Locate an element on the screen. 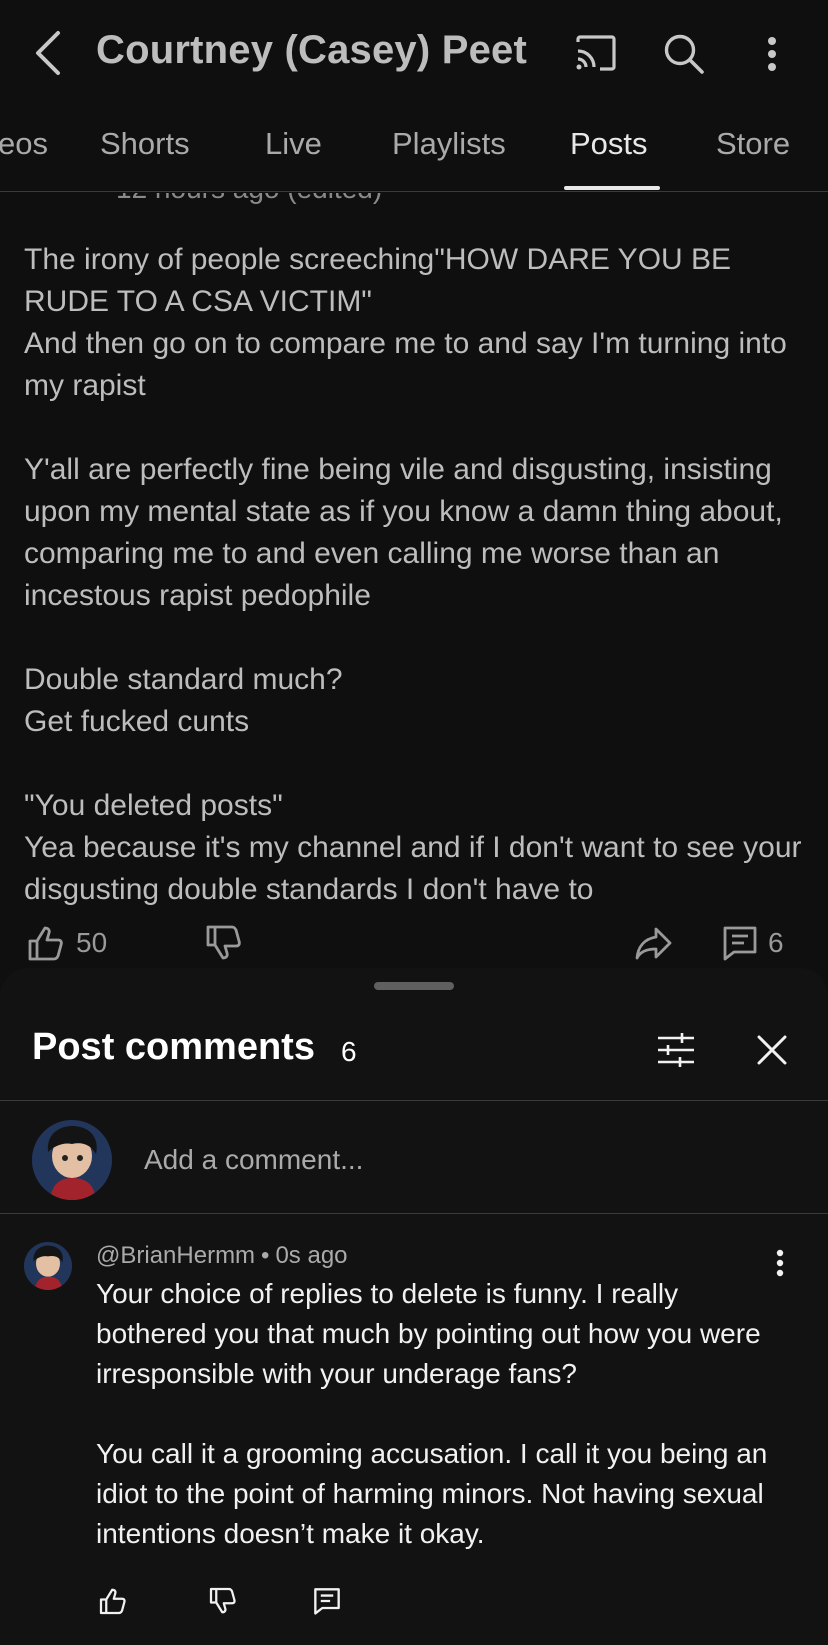  post-comments-button: 6 is located at coordinates (753, 943).